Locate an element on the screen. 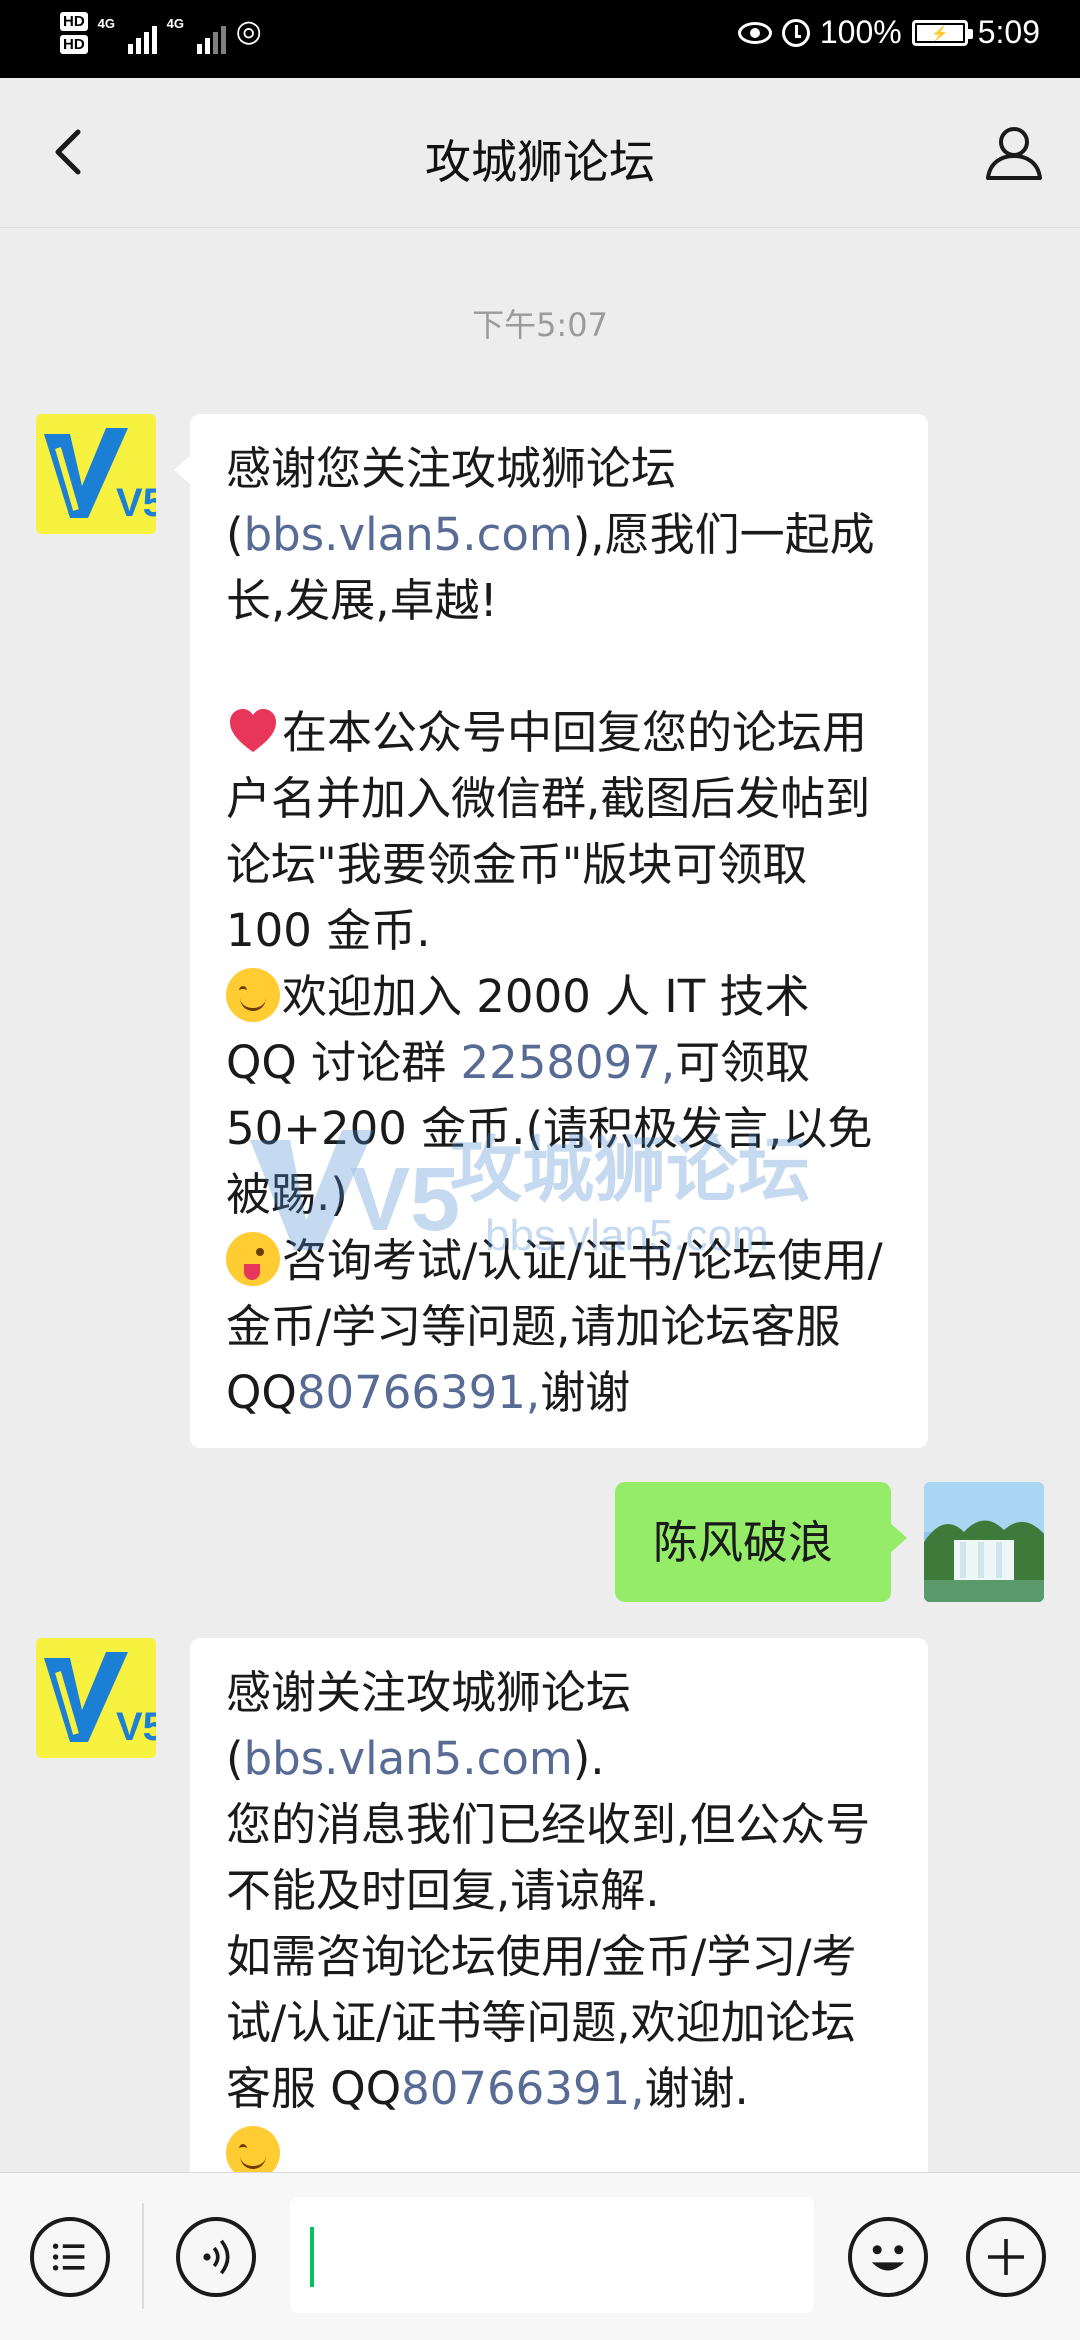  waterfall-avatar-icon is located at coordinates (984, 1542).